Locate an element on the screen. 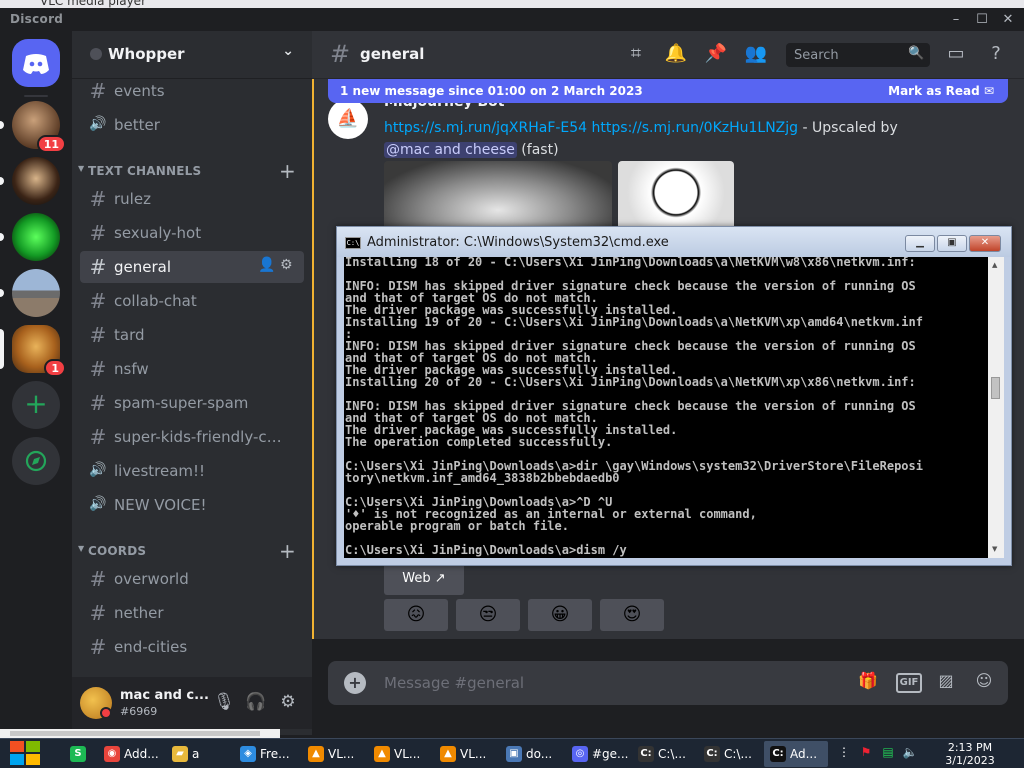 This screenshot has height=768, width=1024. server-header: Whopper ⌄ is located at coordinates (192, 55).